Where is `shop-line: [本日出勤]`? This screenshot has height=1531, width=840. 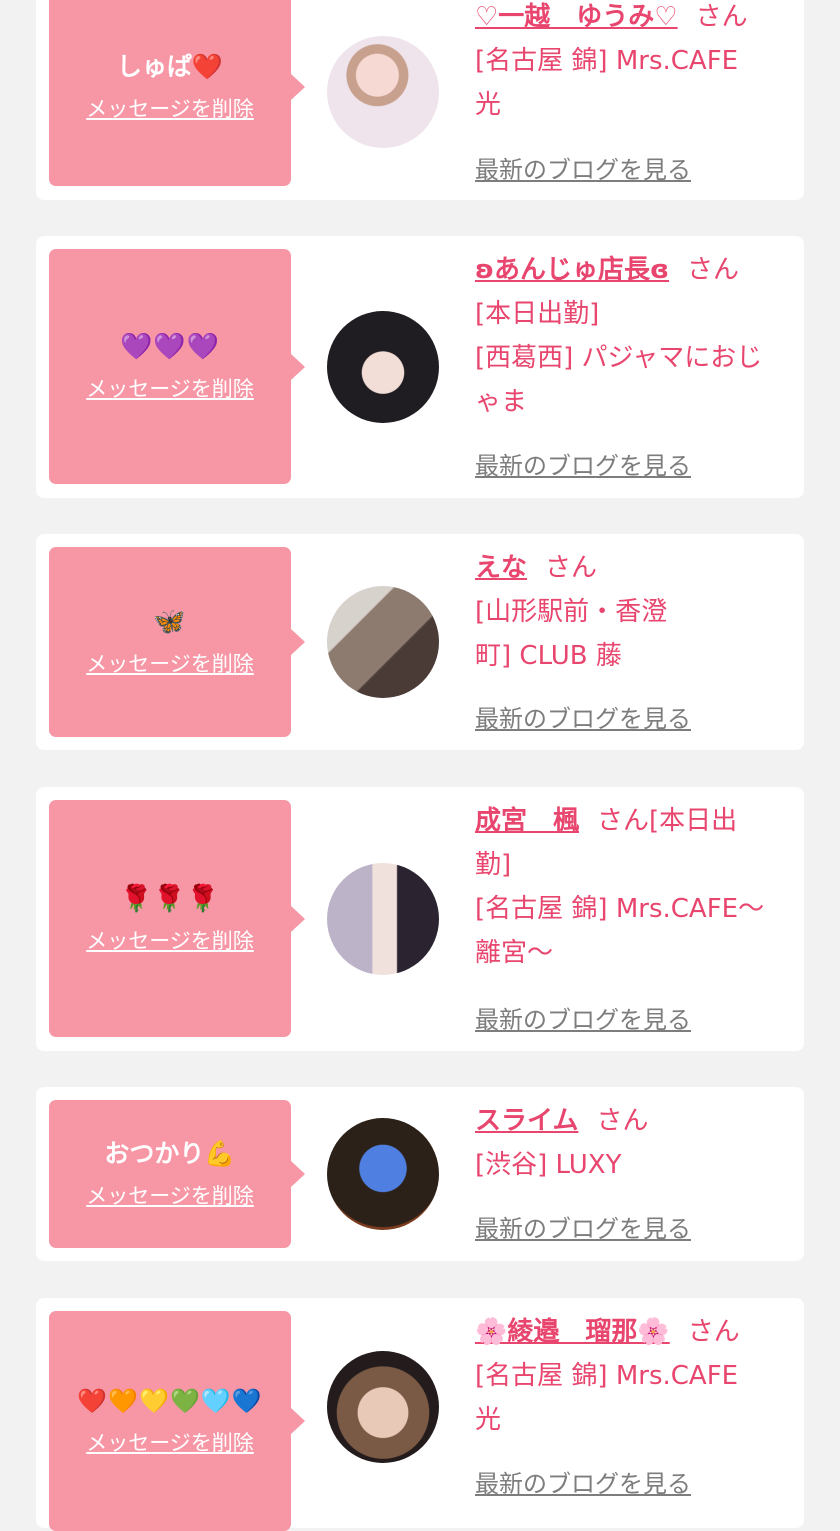 shop-line: [本日出勤] is located at coordinates (537, 314).